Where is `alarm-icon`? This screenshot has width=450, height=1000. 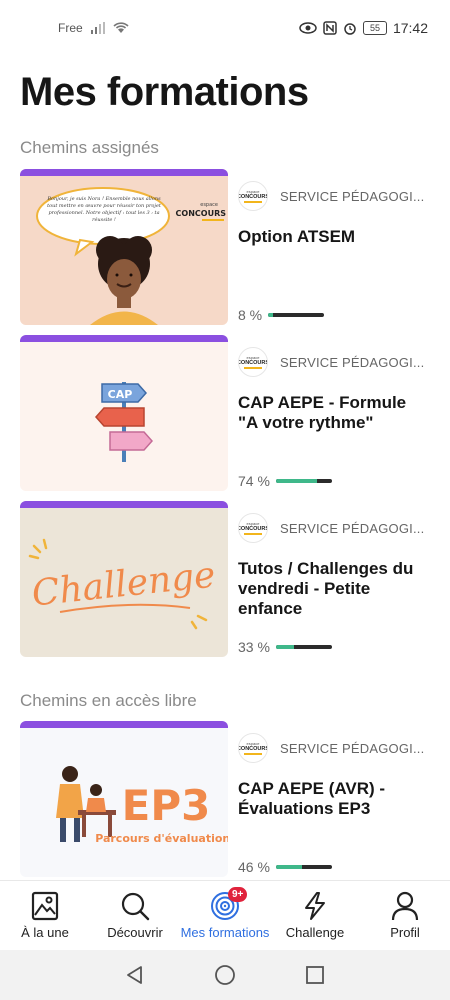 alarm-icon is located at coordinates (350, 28).